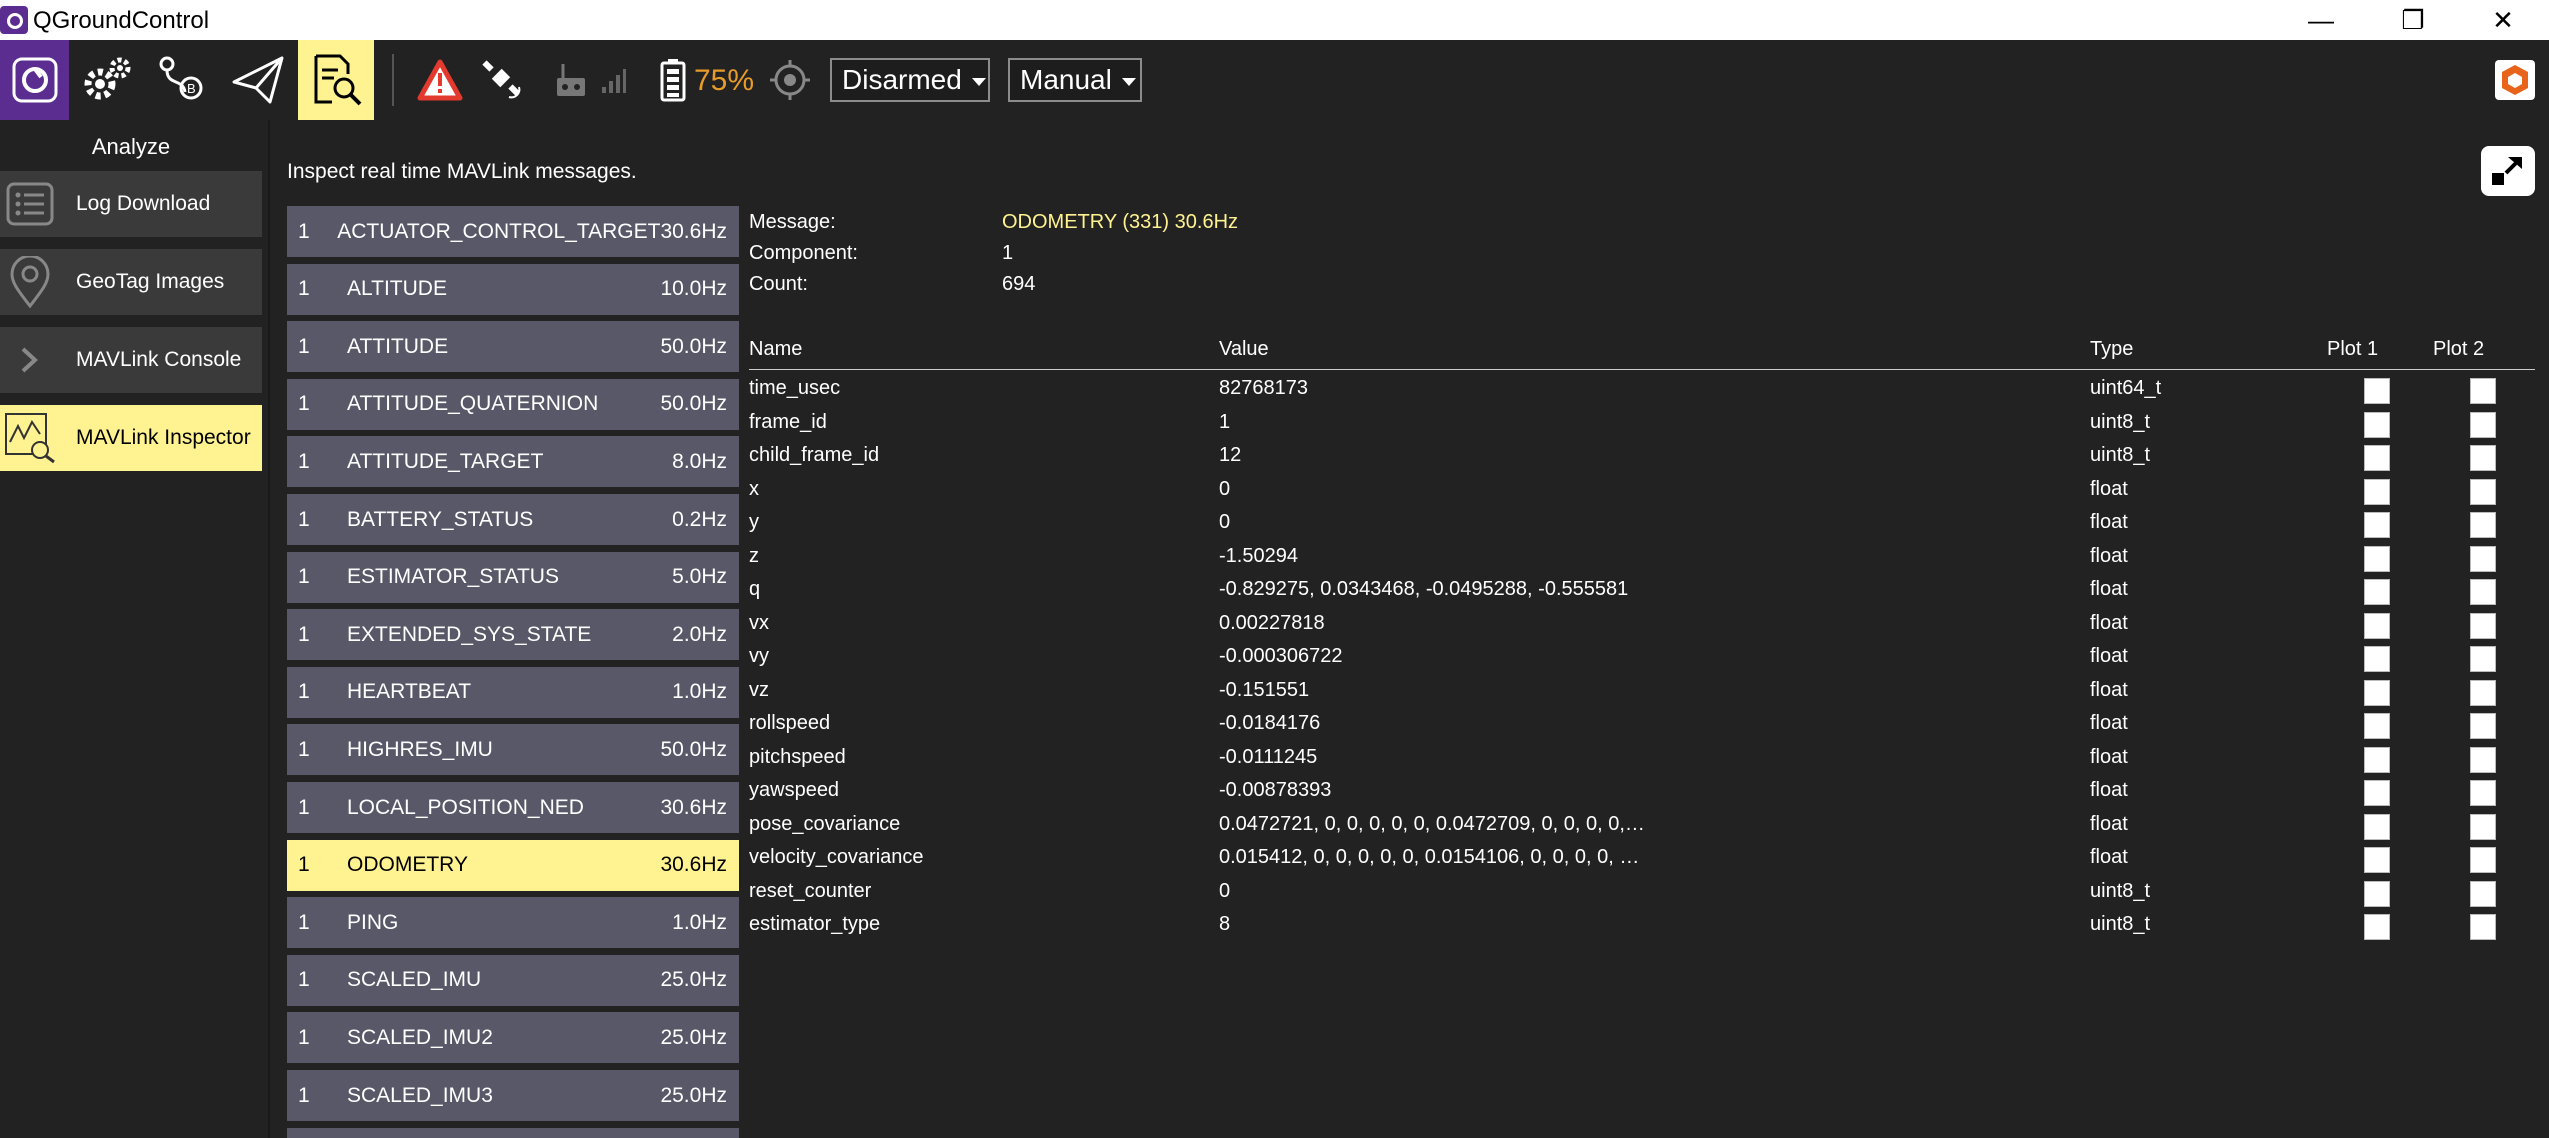 The height and width of the screenshot is (1138, 2549). I want to click on field-value: -0.151551, so click(1264, 689).